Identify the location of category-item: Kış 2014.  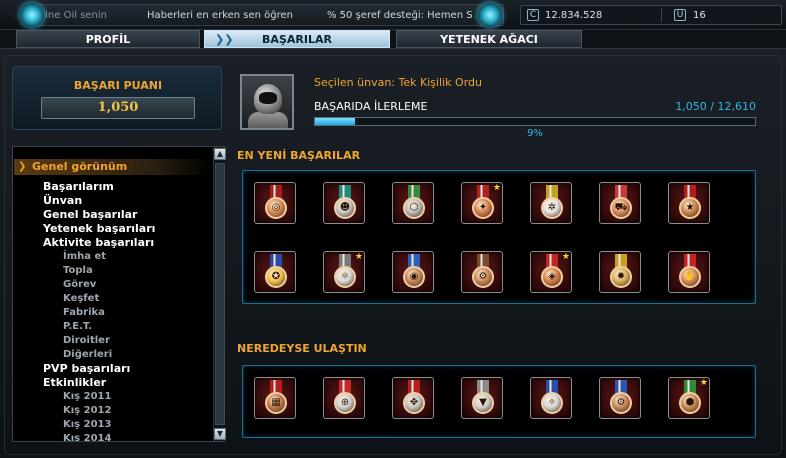
(87, 436).